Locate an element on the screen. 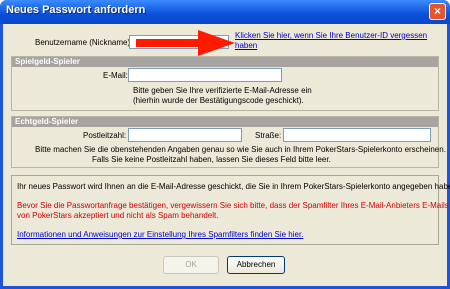 The image size is (450, 289). email-label: E-Mail: is located at coordinates (115, 75).